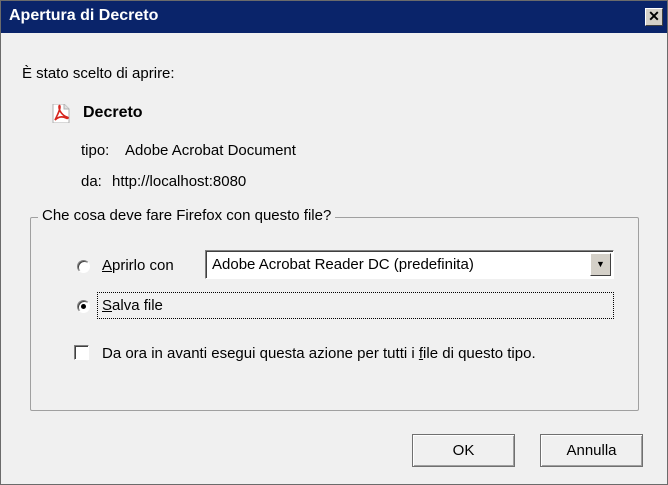 The image size is (668, 485). I want to click on open-with-app-value: Adobe Acrobat Reader DC (predefinita), so click(343, 264).